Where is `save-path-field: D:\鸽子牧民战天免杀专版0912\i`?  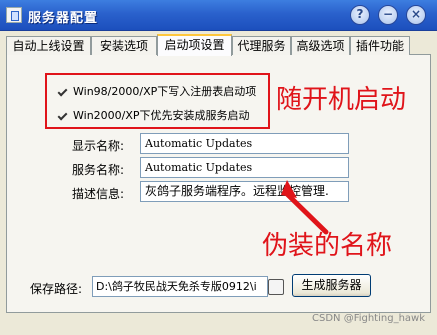 save-path-field: D:\鸽子牧民战天免杀专版0912\i is located at coordinates (180, 286).